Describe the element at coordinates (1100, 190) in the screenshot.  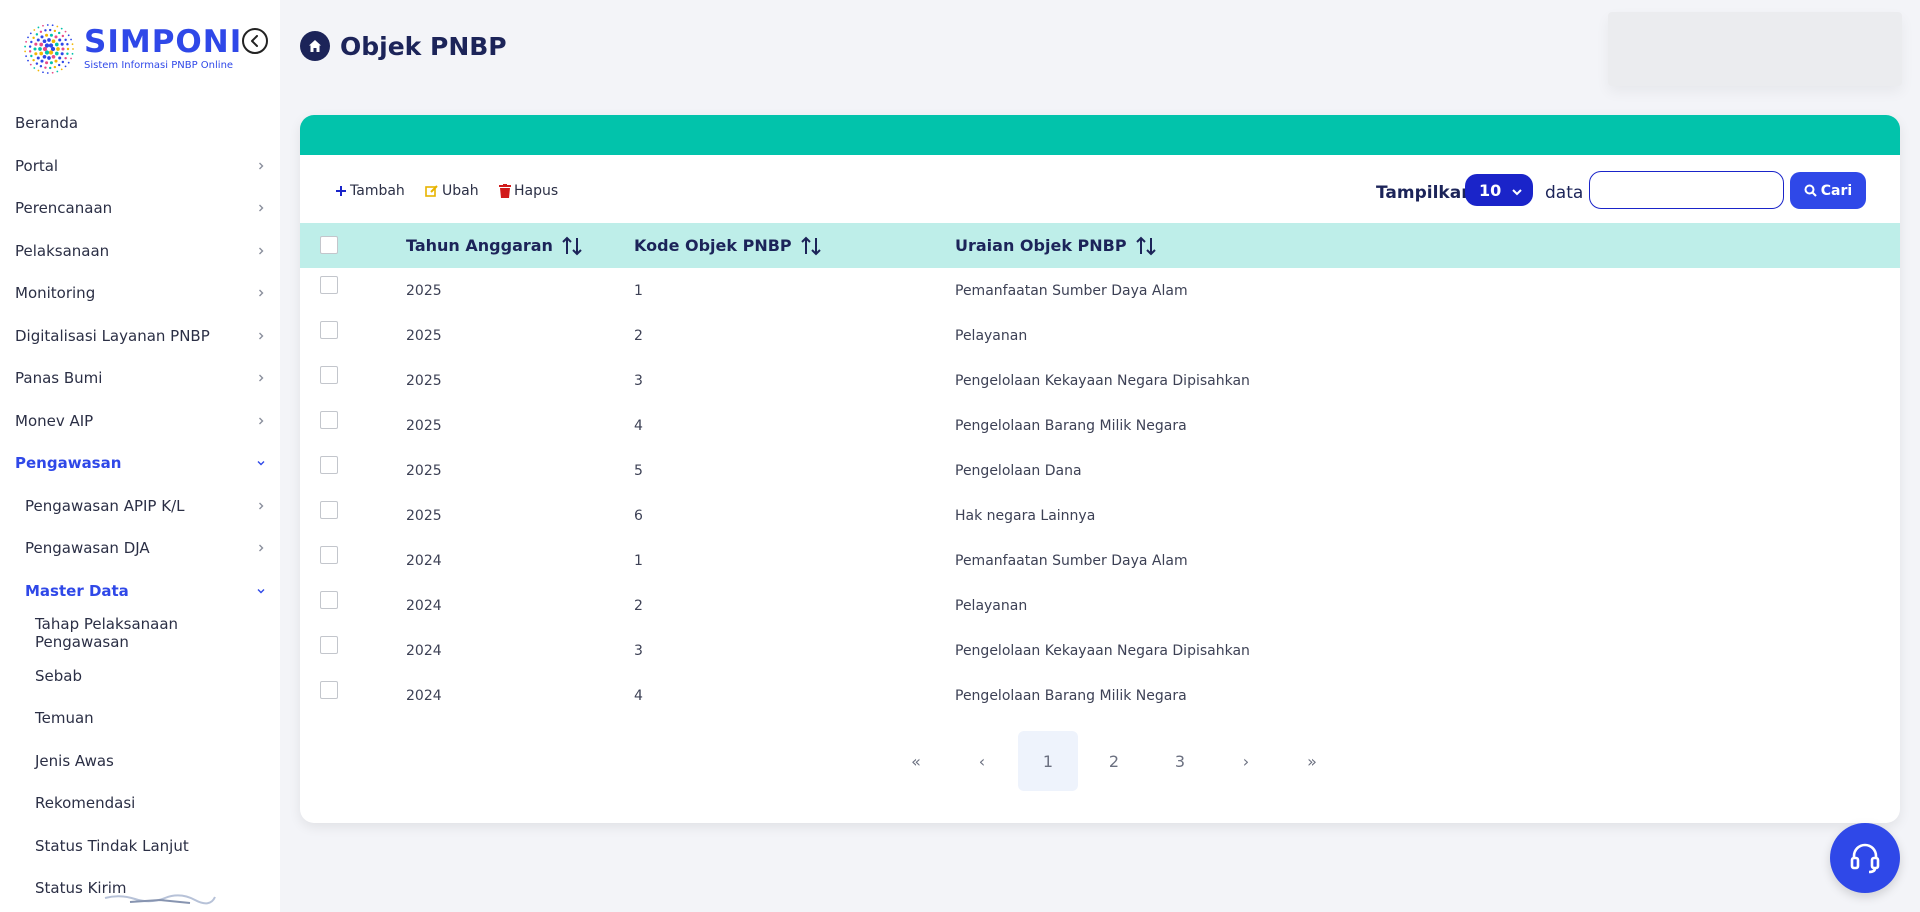
I see `table-toolbar: Tambah Ubah Hapus Tampilkan 10 data Cari` at that location.